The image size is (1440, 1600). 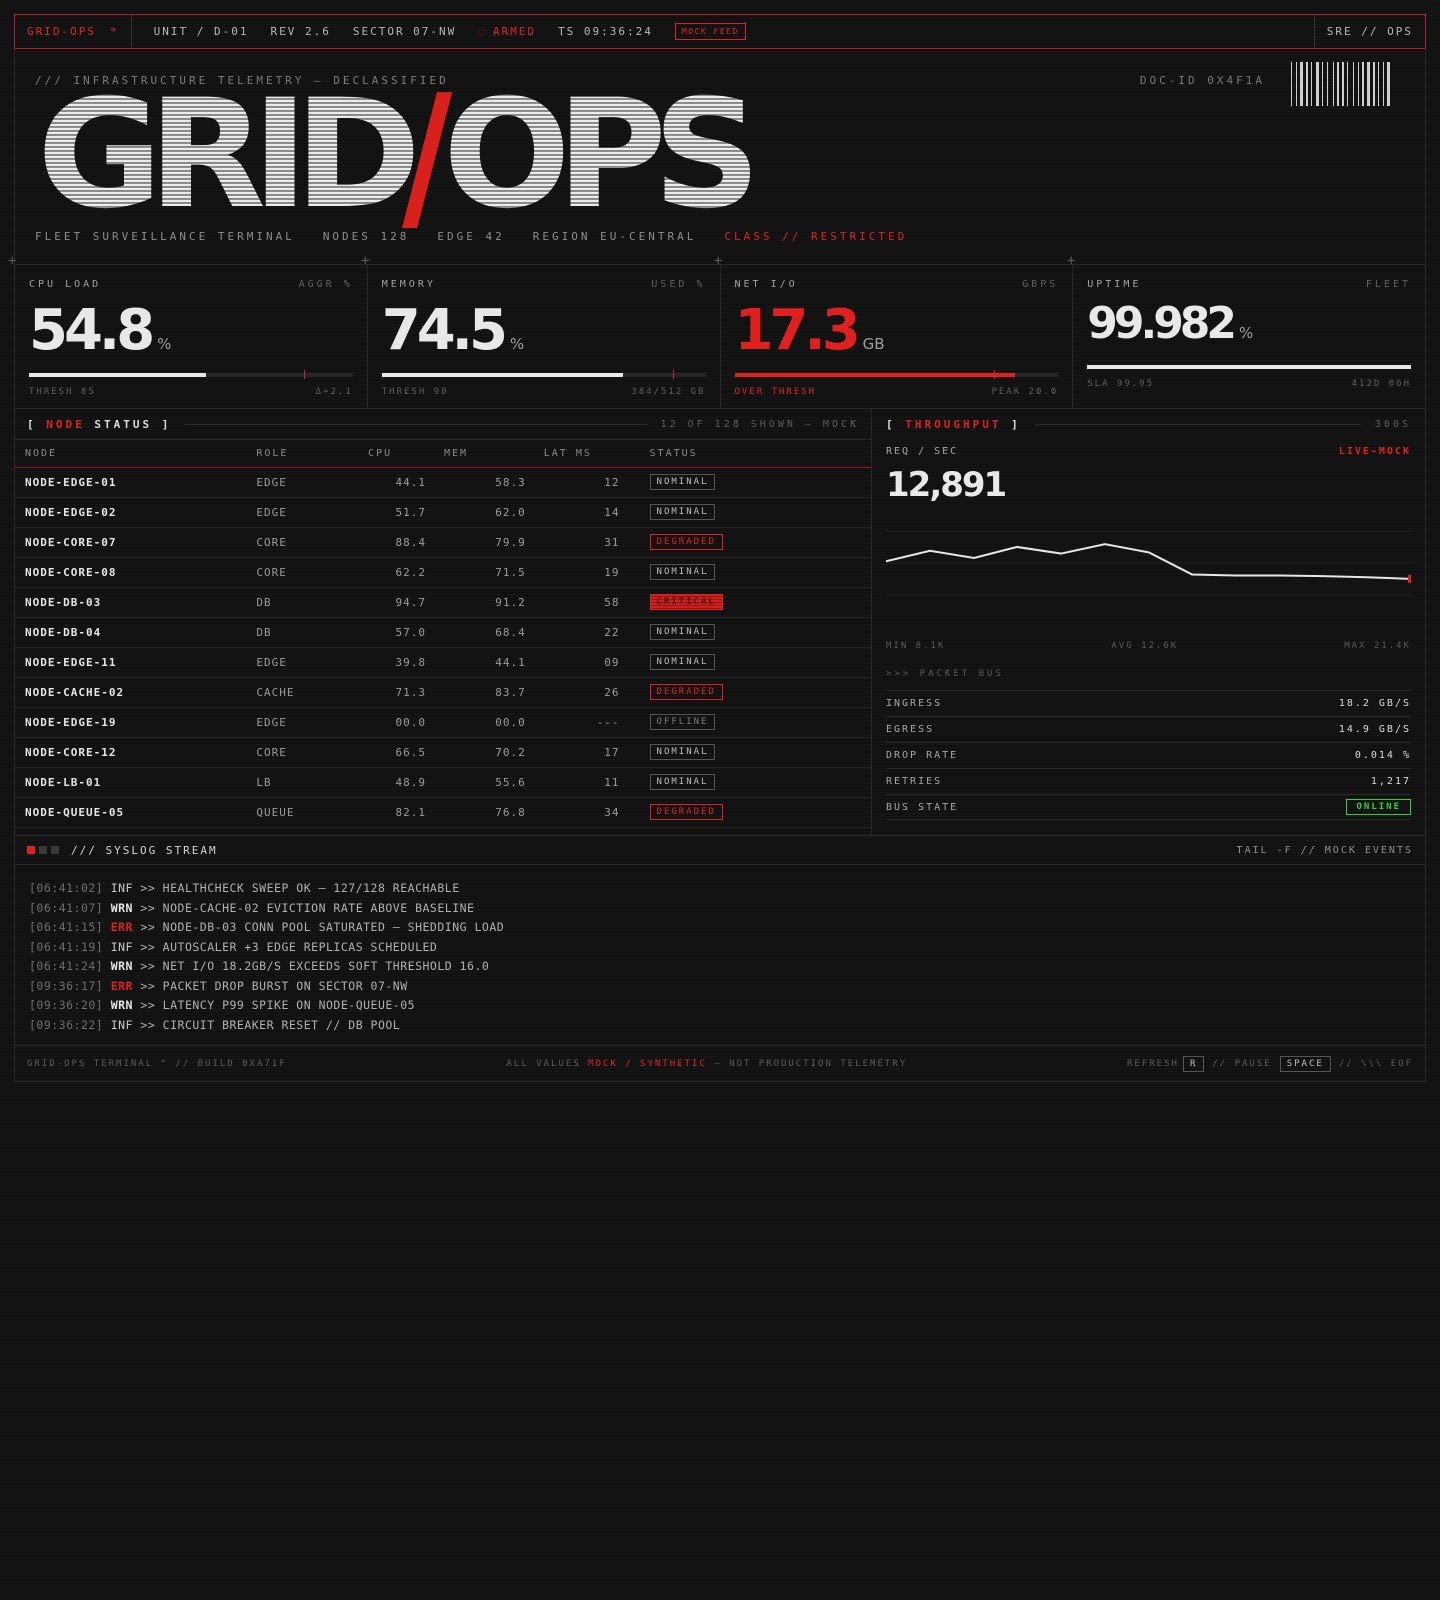 What do you see at coordinates (191, 330) in the screenshot?
I see `metric-value: 54.8%` at bounding box center [191, 330].